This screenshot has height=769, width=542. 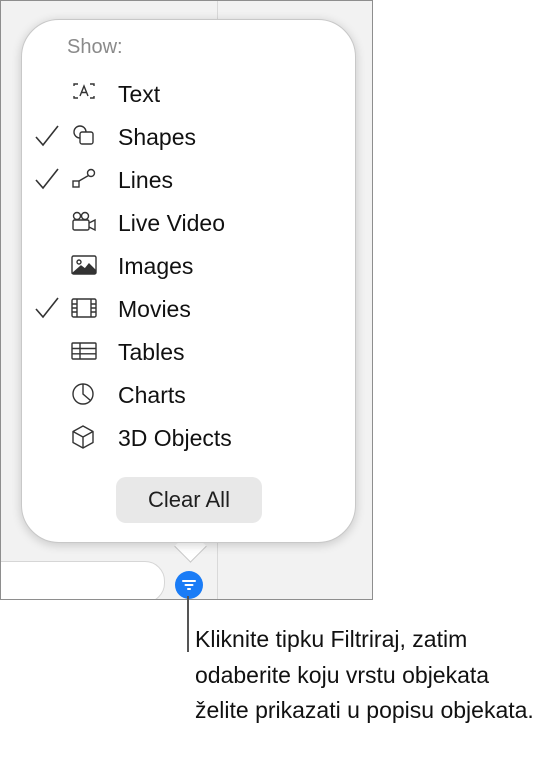 I want to click on menu-item-movies: Movies, so click(x=188, y=308).